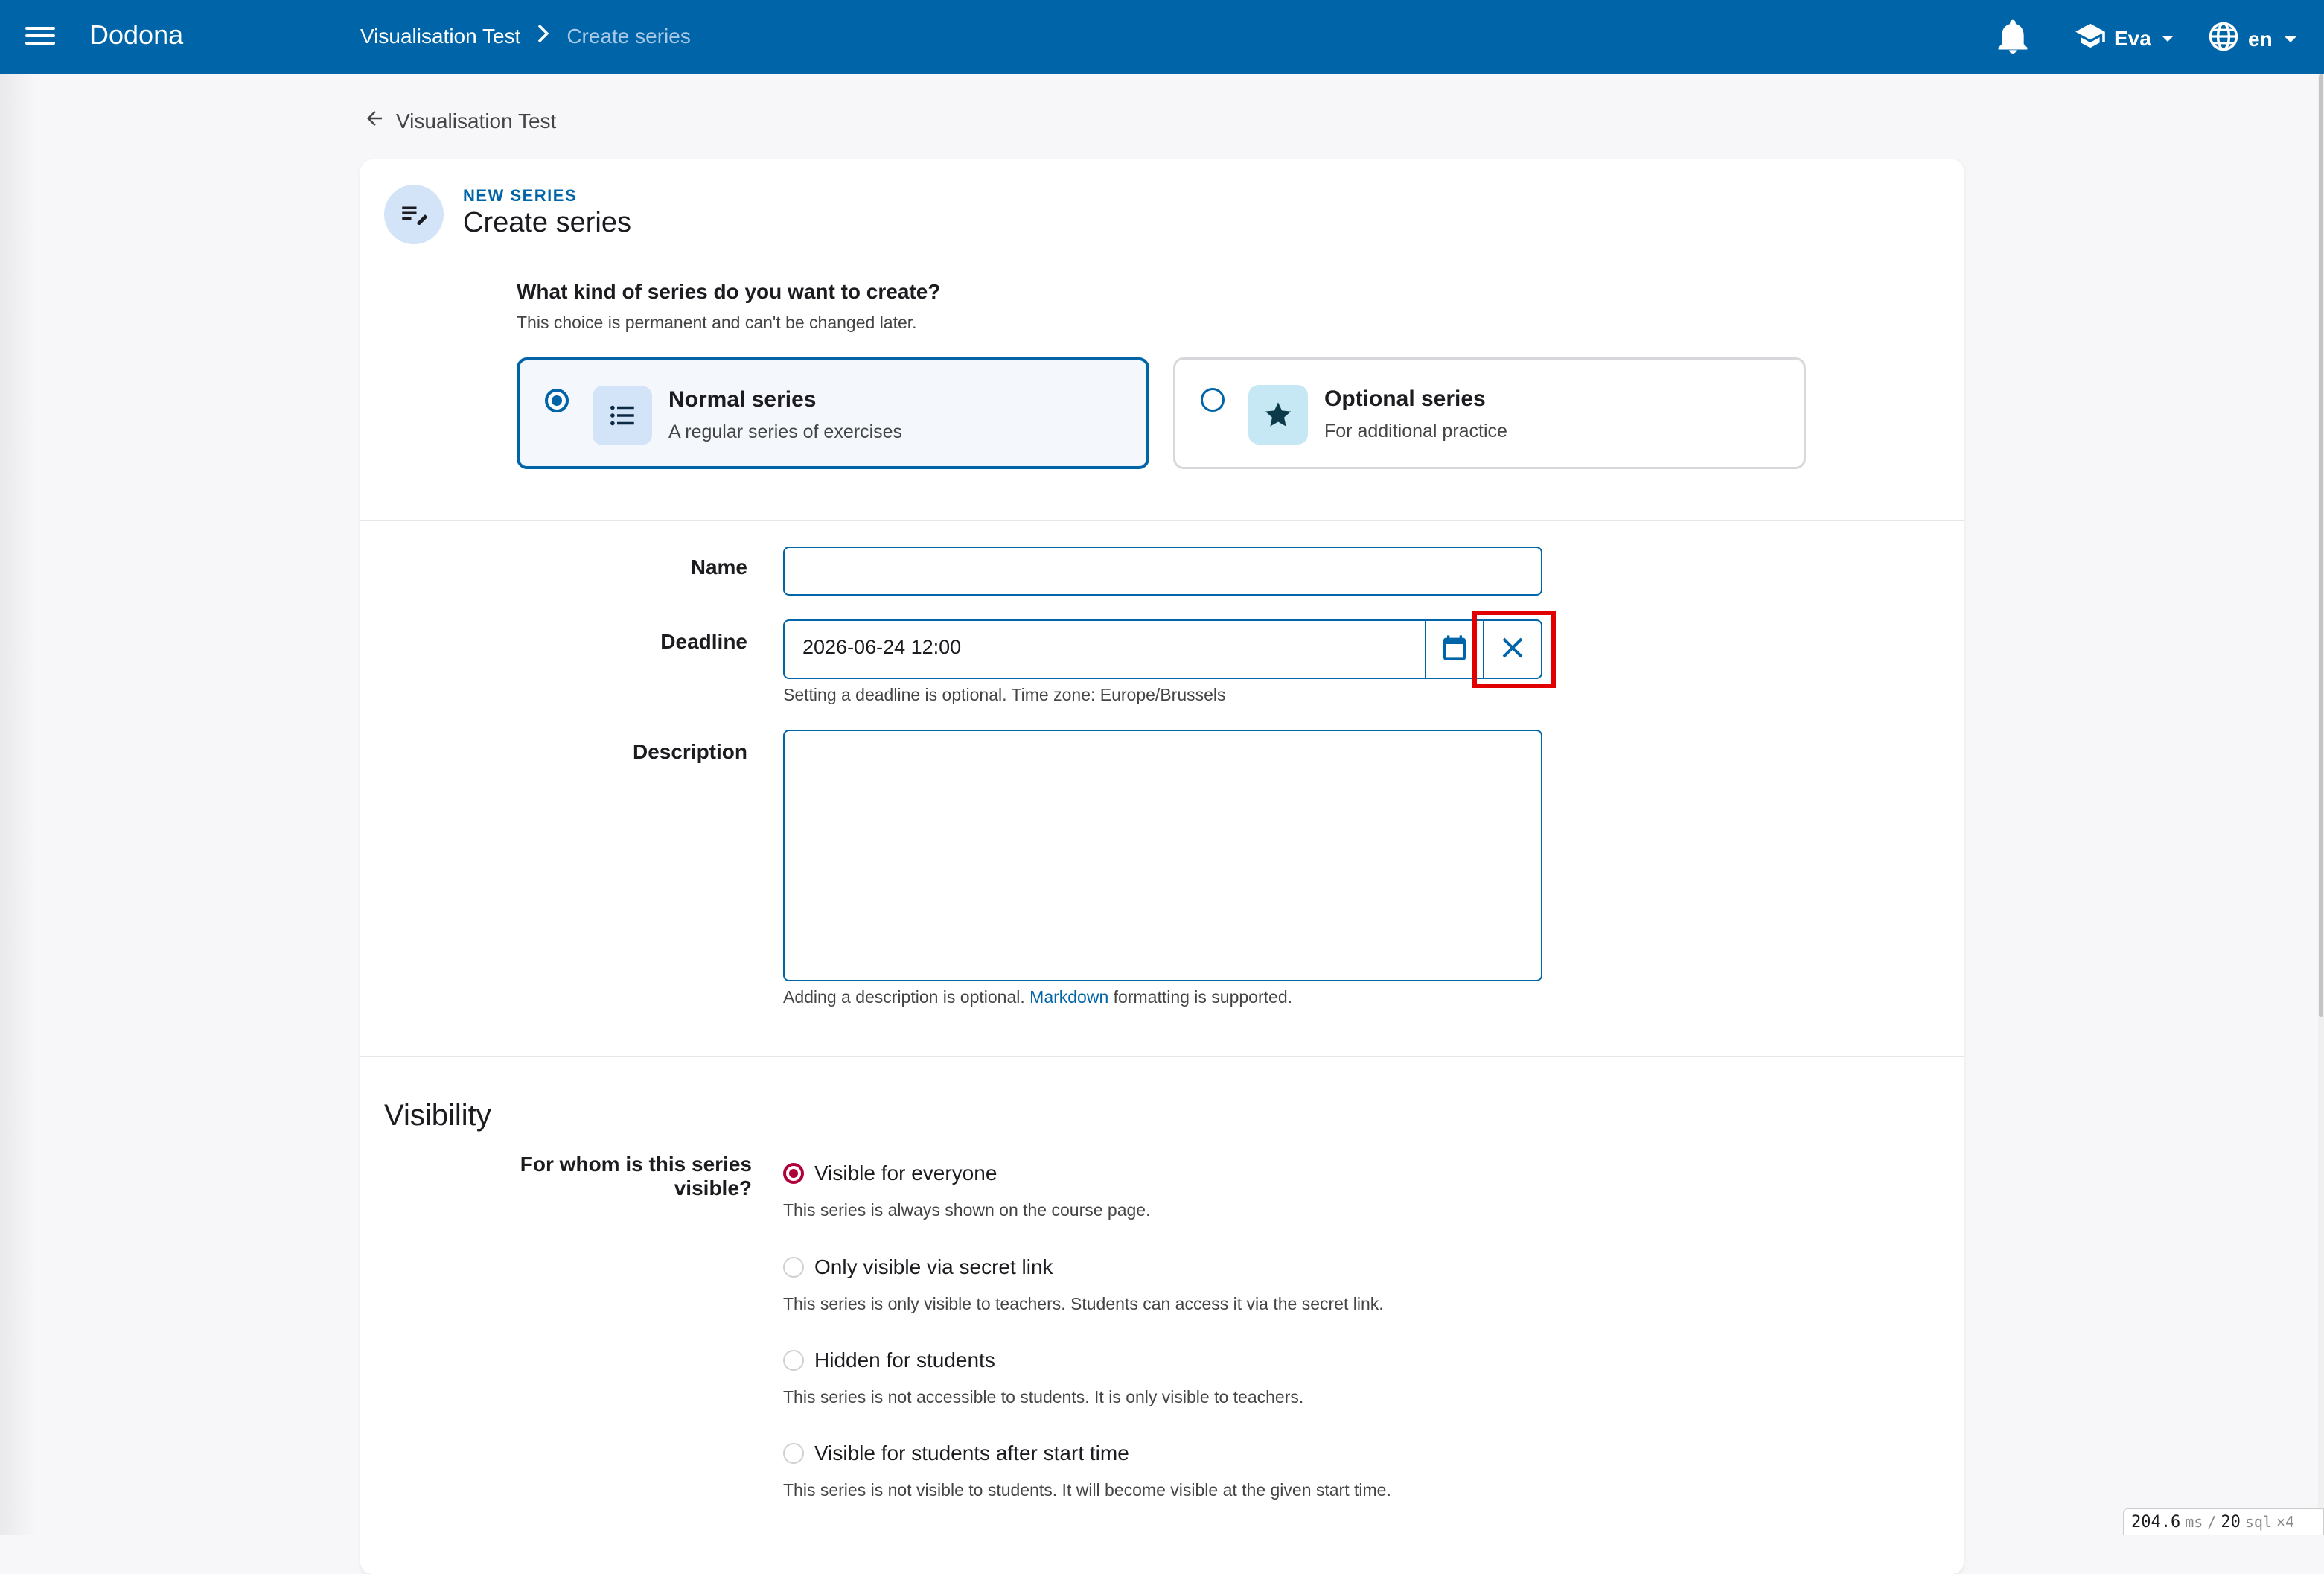  I want to click on visibility-option-everyone: Visible for everyone, so click(890, 1174).